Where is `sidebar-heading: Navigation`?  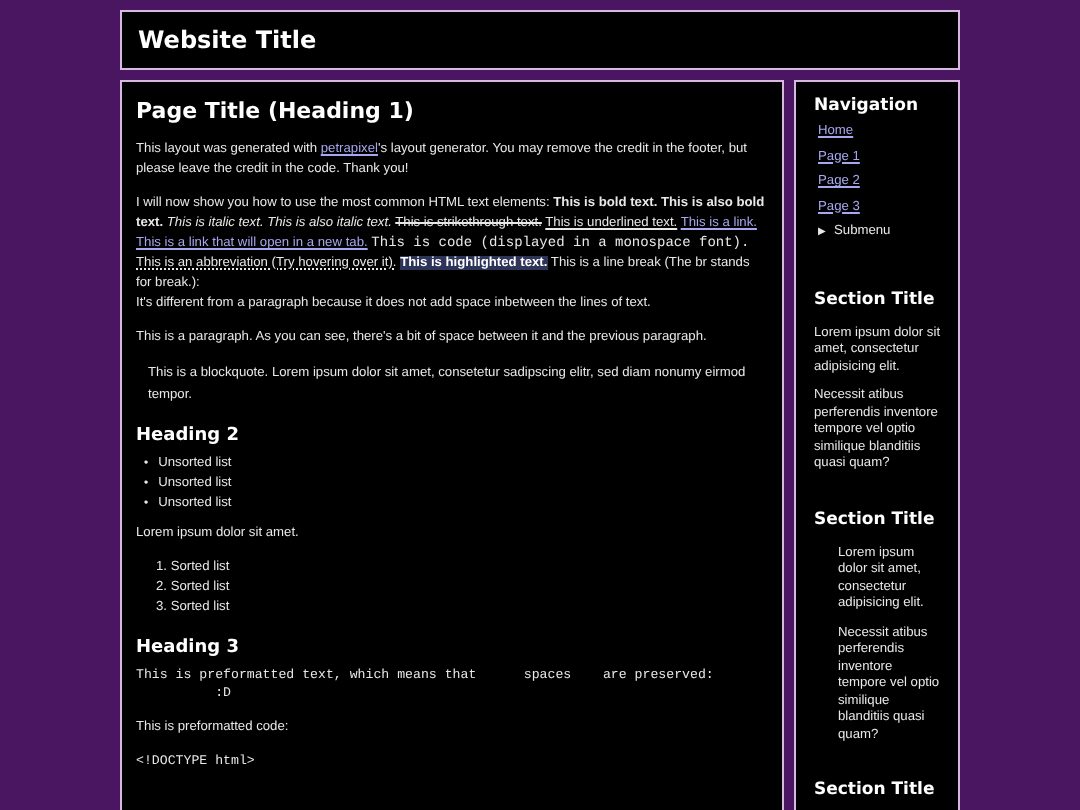
sidebar-heading: Navigation is located at coordinates (867, 106).